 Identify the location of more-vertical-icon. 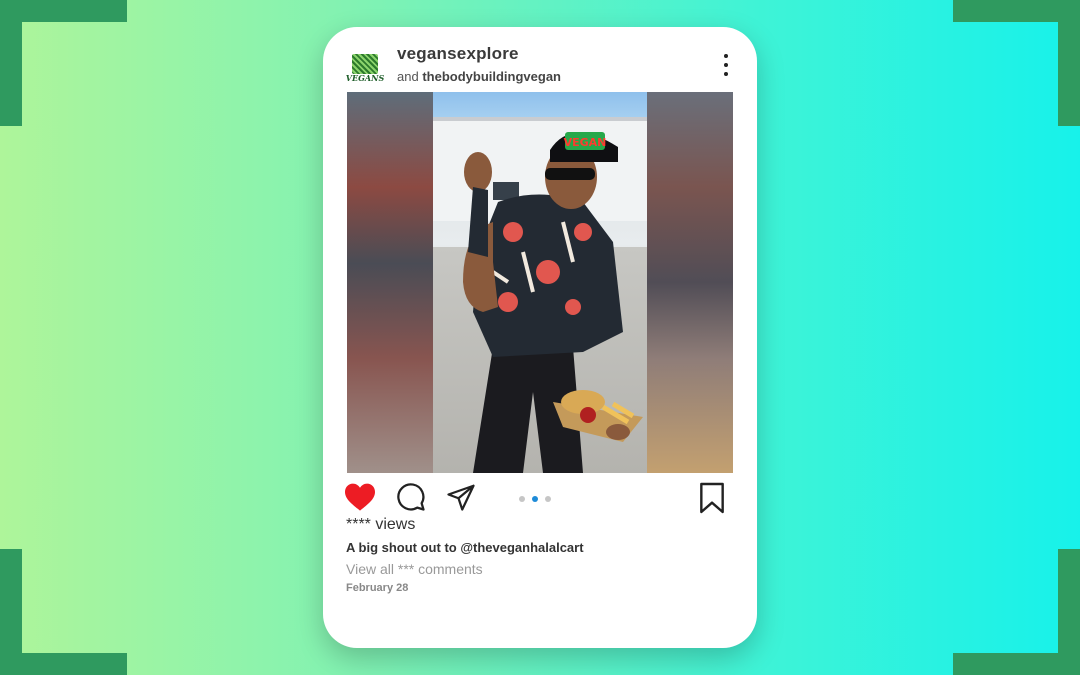
(726, 65).